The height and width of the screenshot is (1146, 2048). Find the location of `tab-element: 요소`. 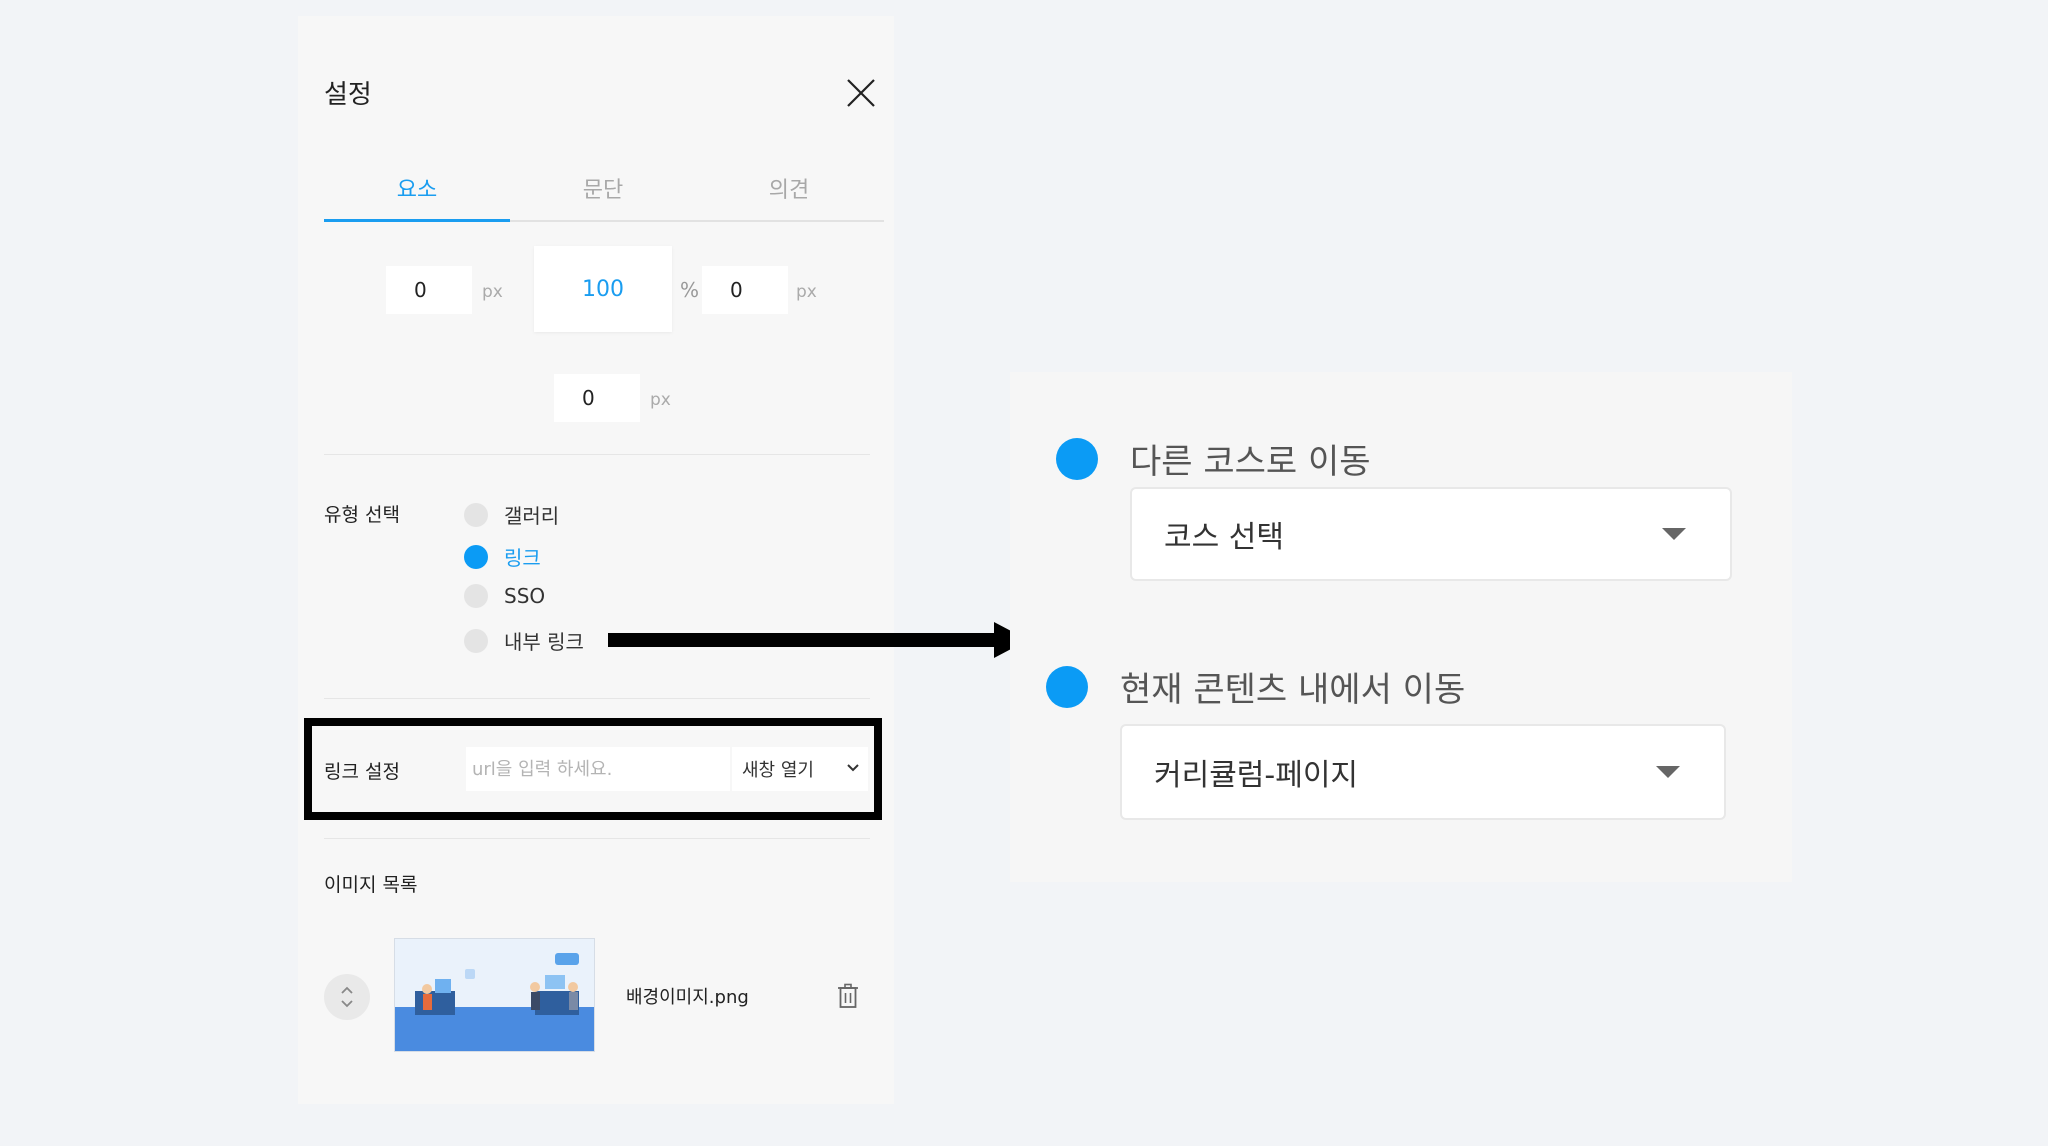

tab-element: 요소 is located at coordinates (417, 189).